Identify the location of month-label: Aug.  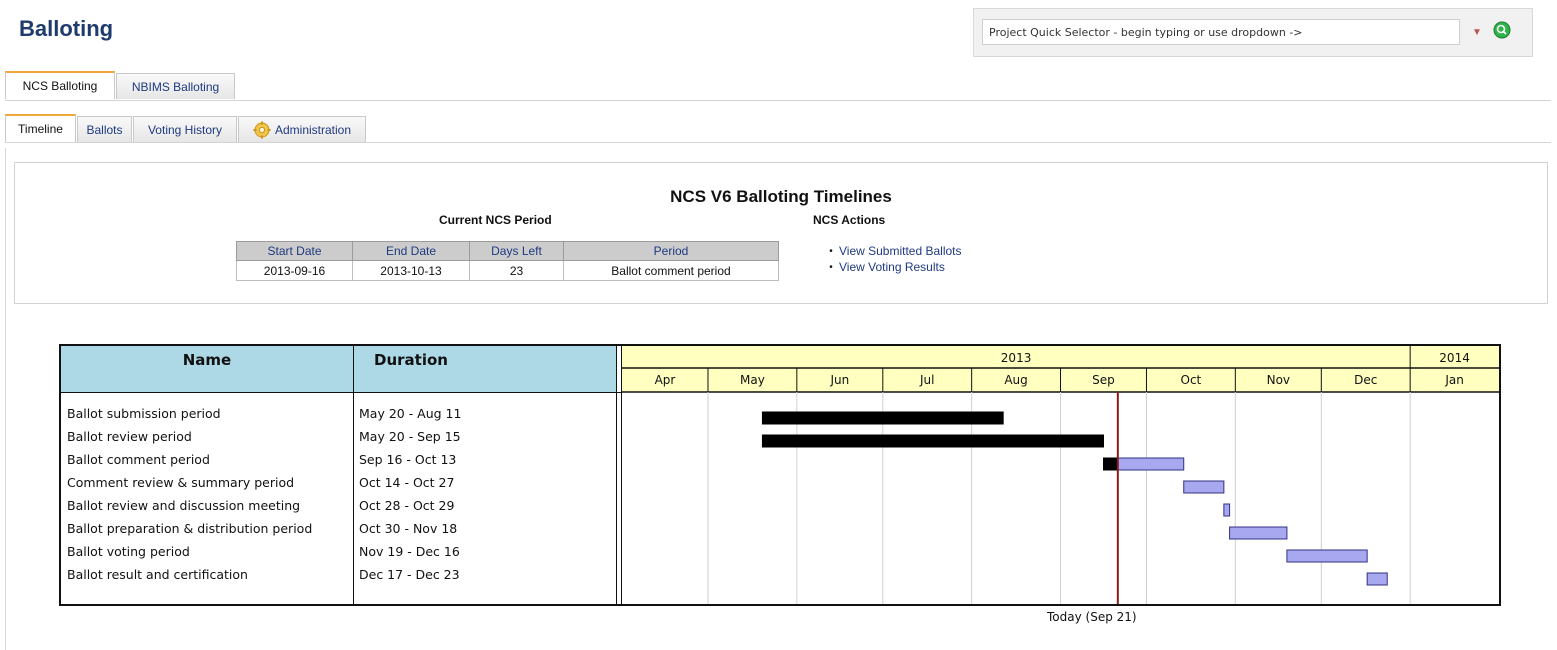
(1015, 380).